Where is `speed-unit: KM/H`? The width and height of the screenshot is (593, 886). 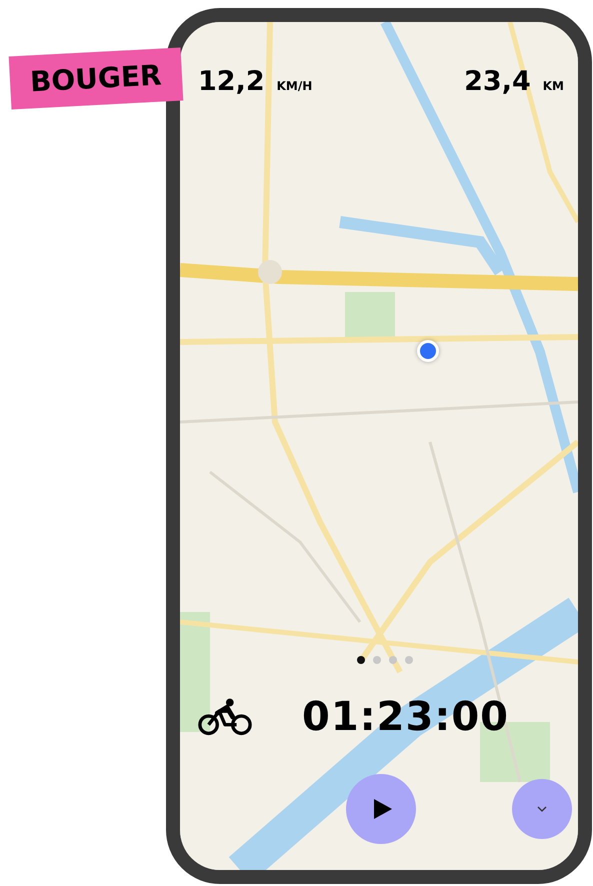 speed-unit: KM/H is located at coordinates (294, 86).